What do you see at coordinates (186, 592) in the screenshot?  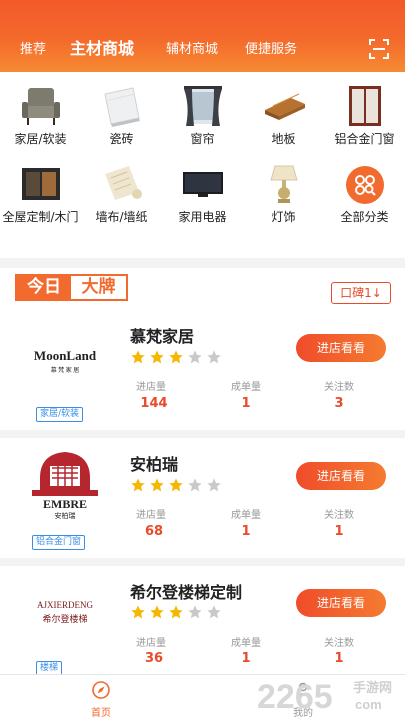 I see `store-name: 希尔登楼梯定制` at bounding box center [186, 592].